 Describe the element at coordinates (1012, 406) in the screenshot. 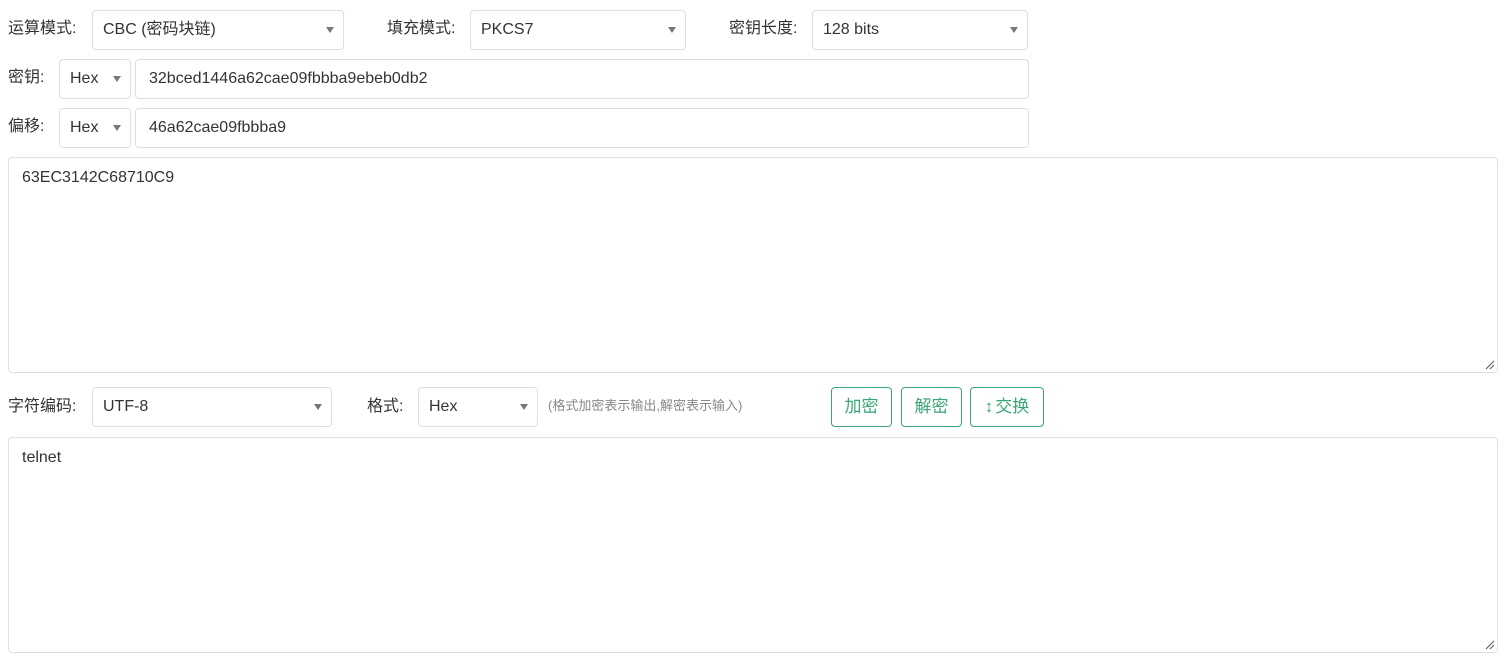

I see `swap-button-label: 交换` at that location.